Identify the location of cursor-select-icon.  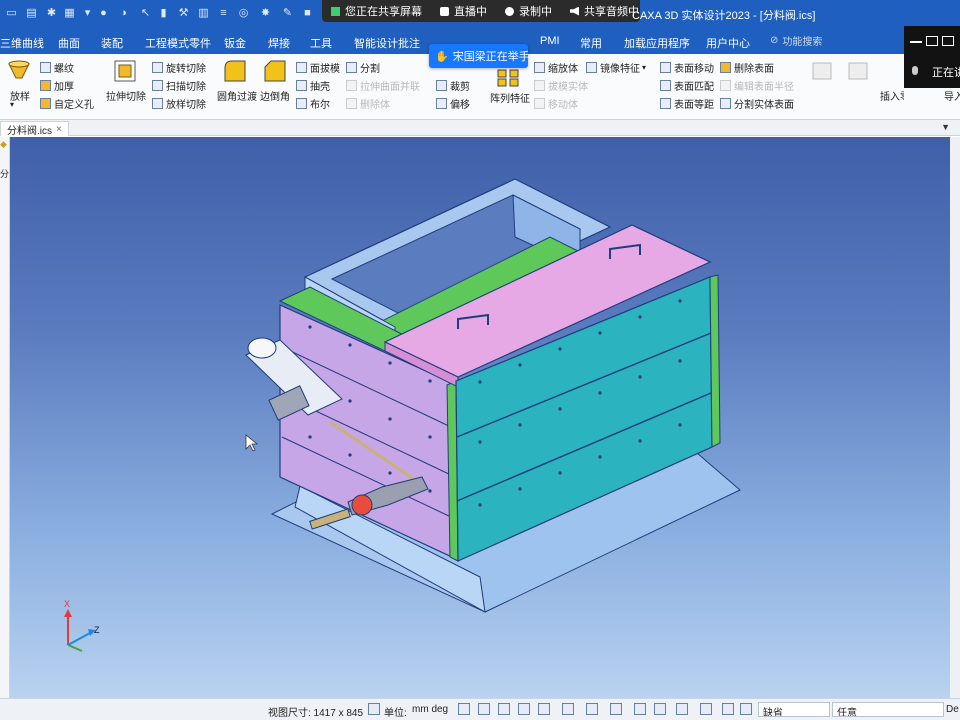
(746, 709).